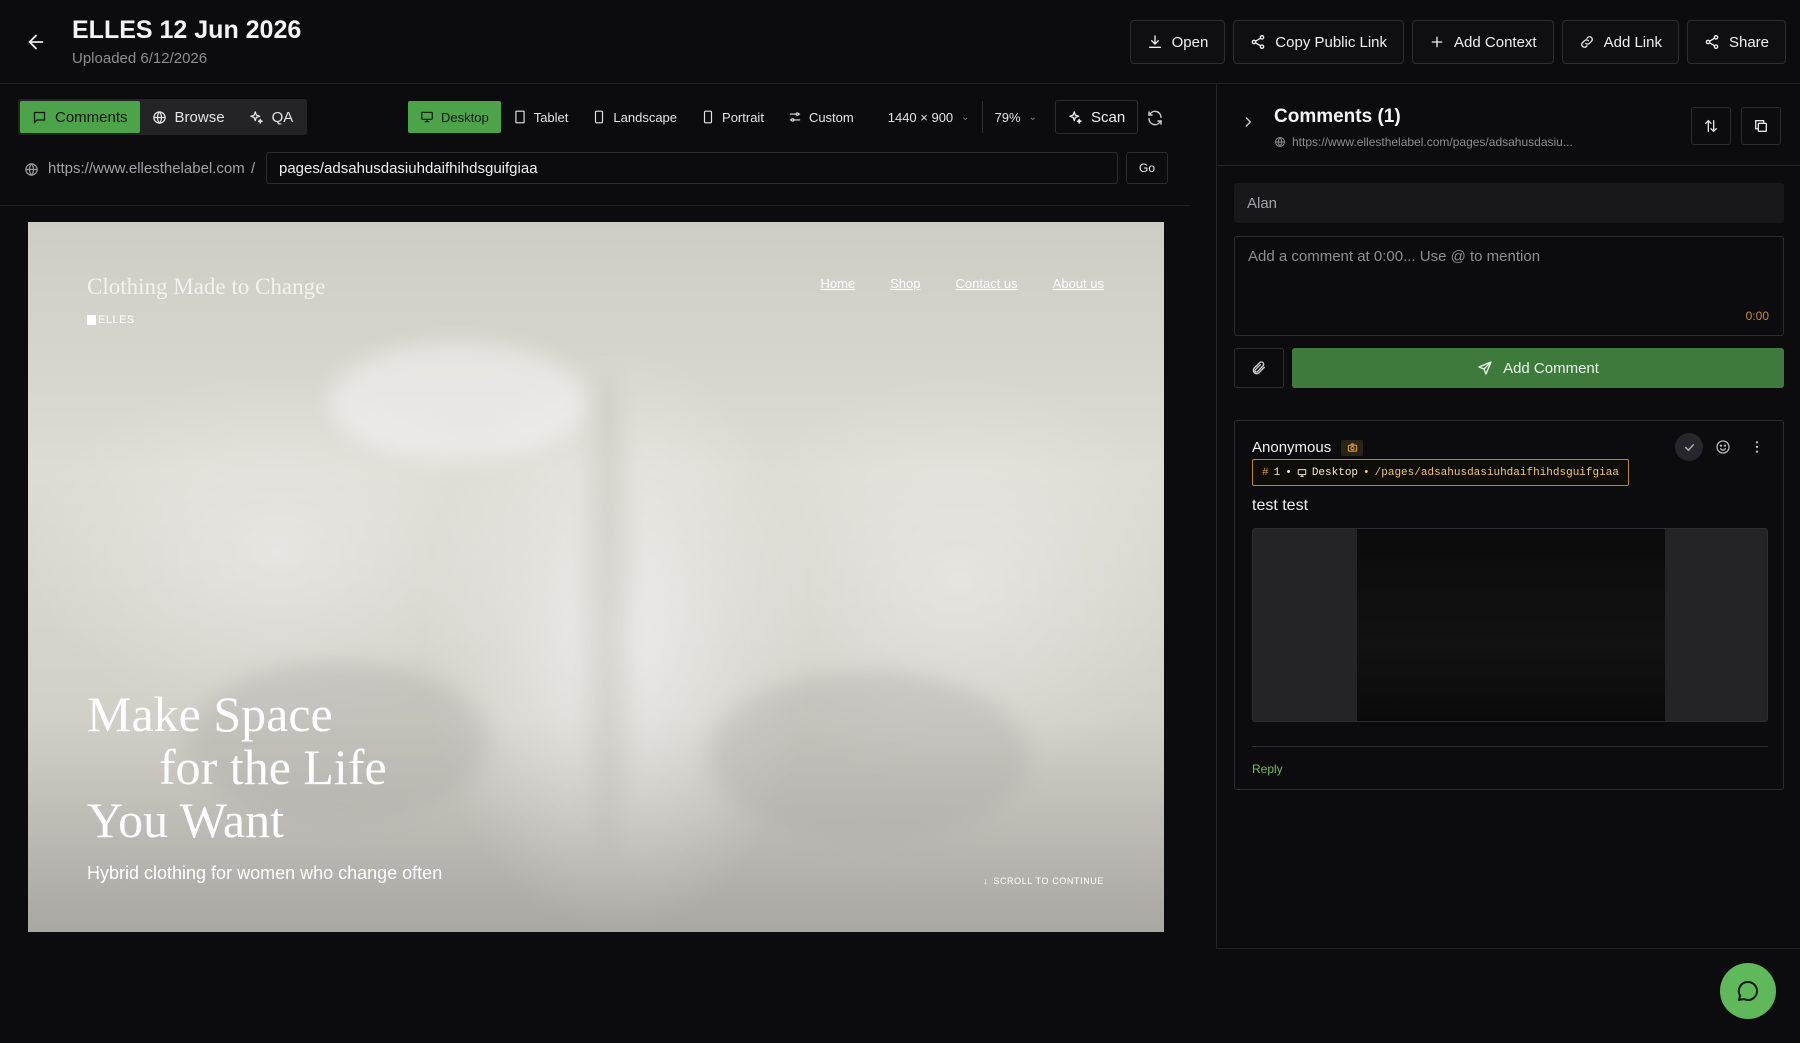 Image resolution: width=1800 pixels, height=1043 pixels. Describe the element at coordinates (1551, 368) in the screenshot. I see `add-comment-label: Add Comment` at that location.